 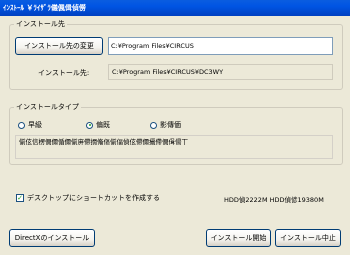 I want to click on disk-space-info: HDD偵2222M HDD偵偐19380M, so click(x=274, y=200).